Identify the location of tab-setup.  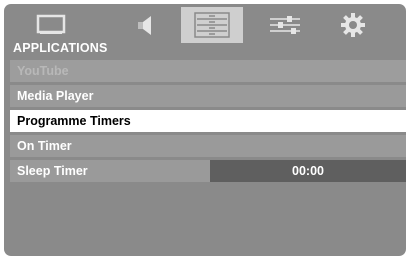
(285, 25).